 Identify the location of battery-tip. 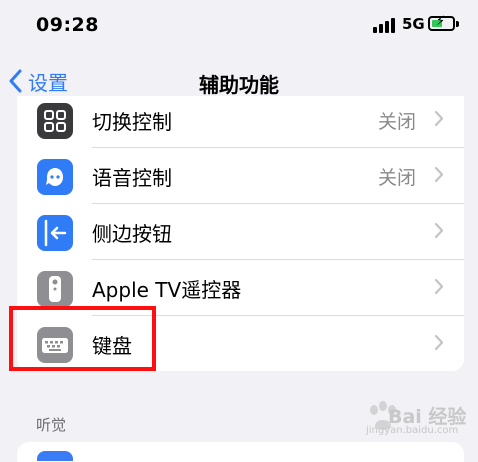
(457, 24).